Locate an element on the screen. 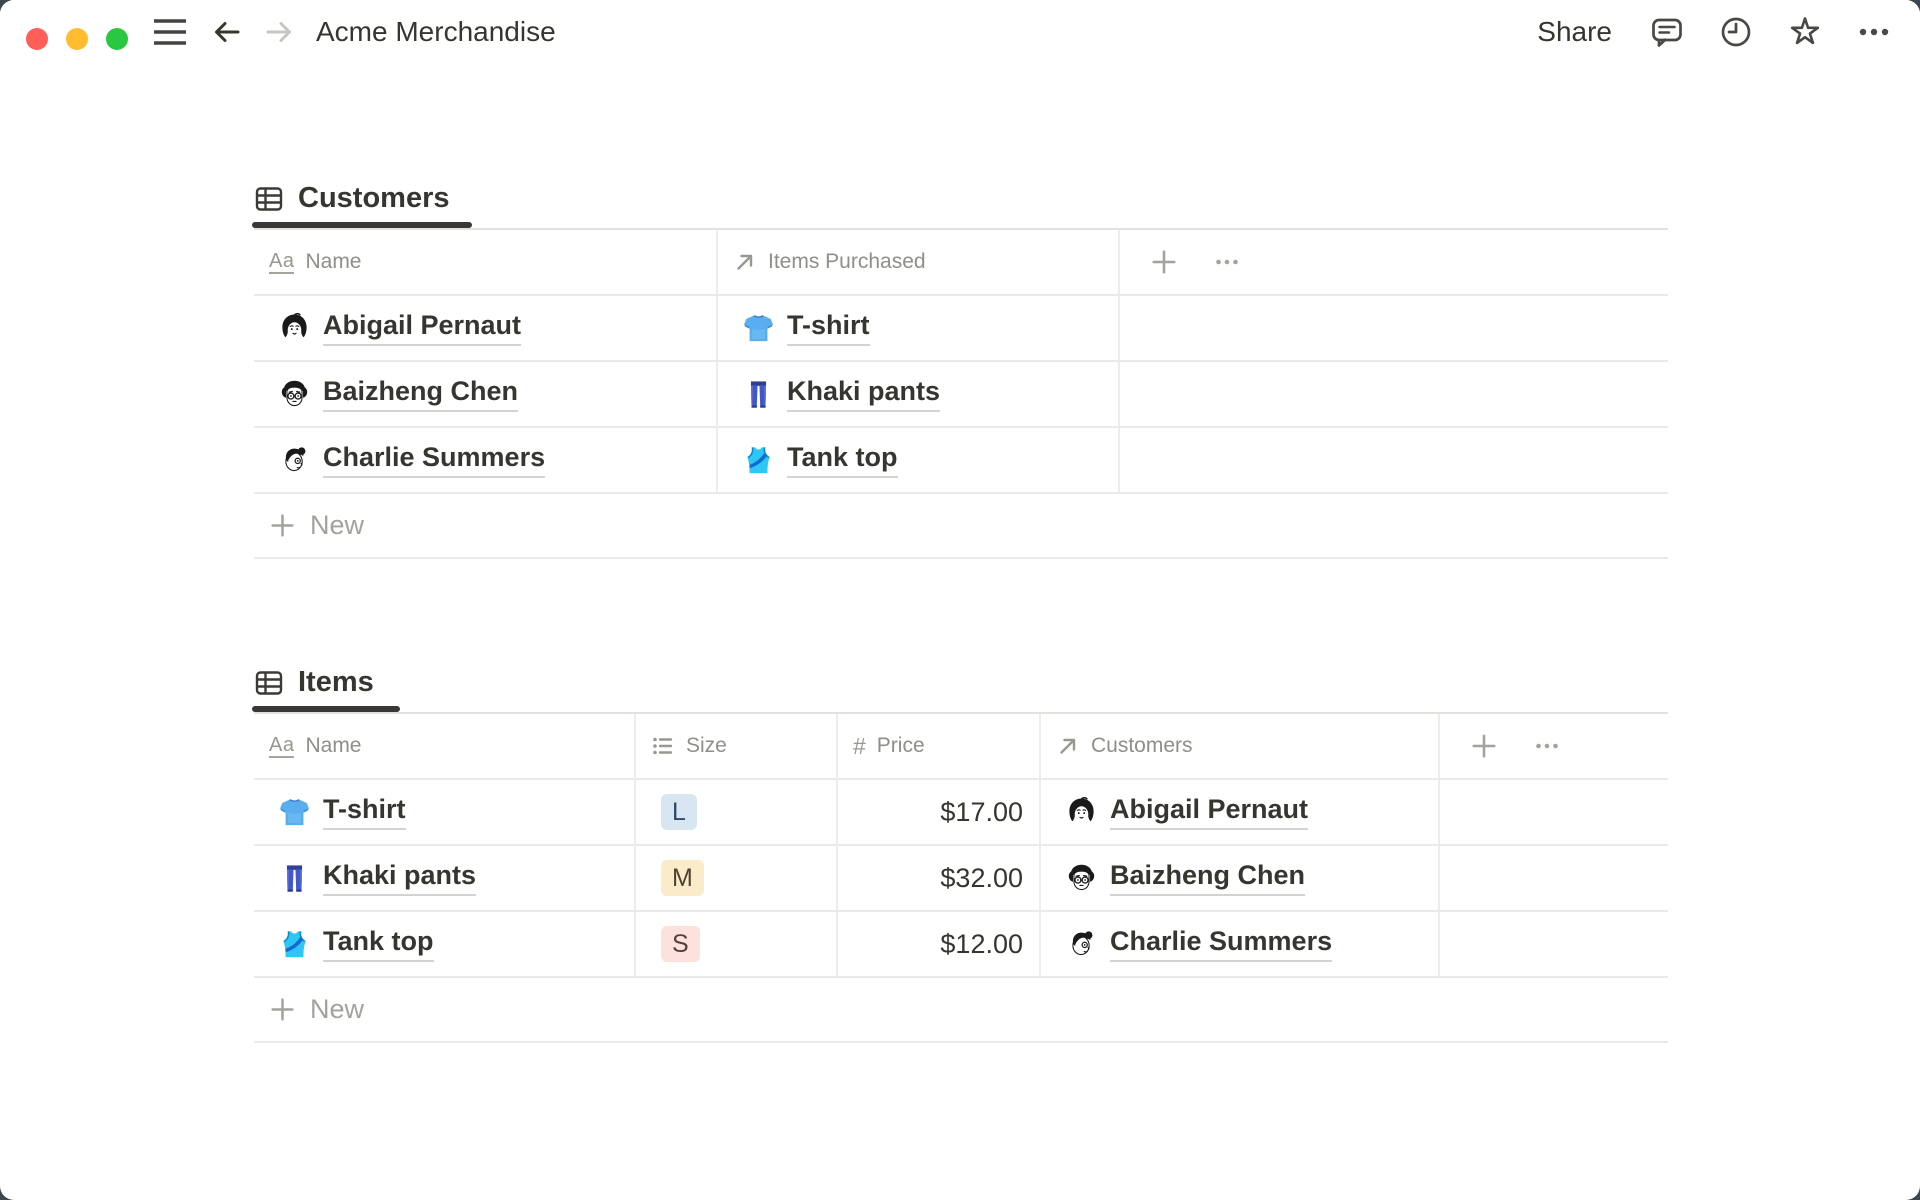  plus-icon is located at coordinates (282, 525).